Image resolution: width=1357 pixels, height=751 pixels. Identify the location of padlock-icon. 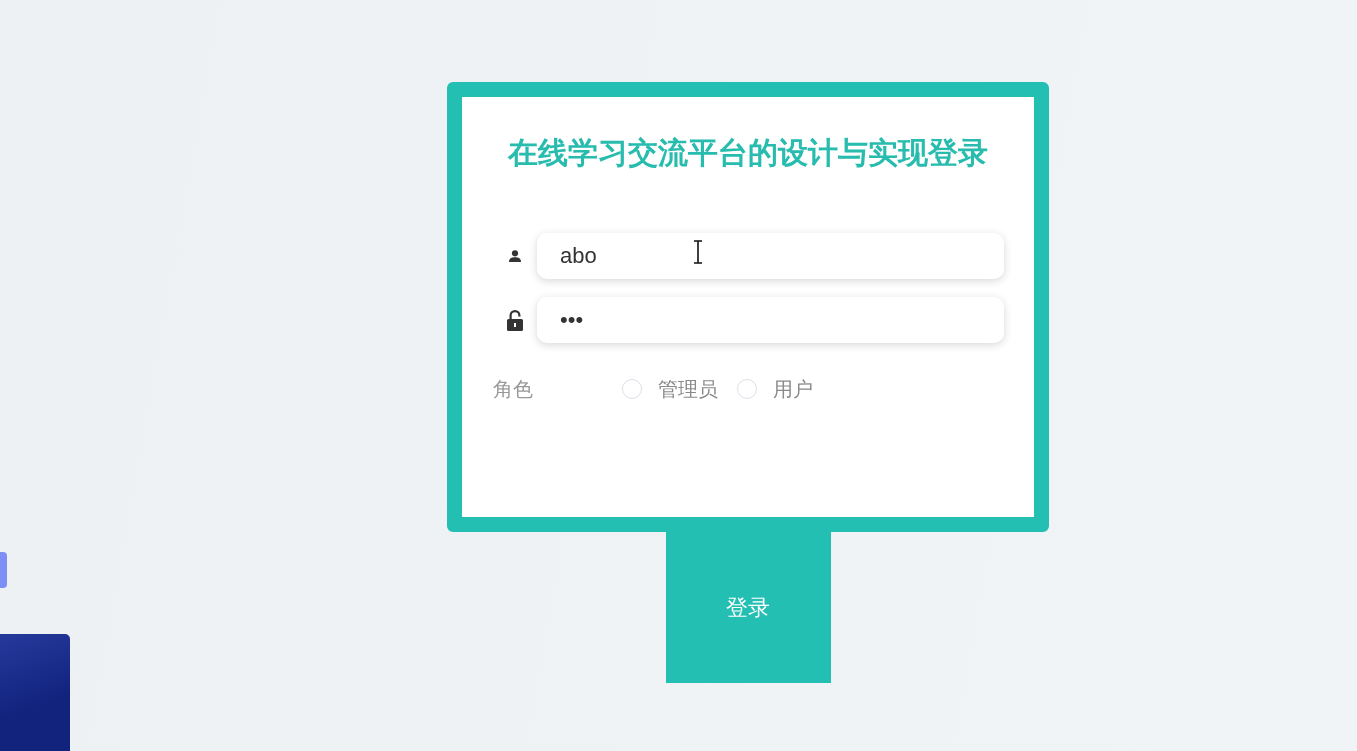
(515, 320).